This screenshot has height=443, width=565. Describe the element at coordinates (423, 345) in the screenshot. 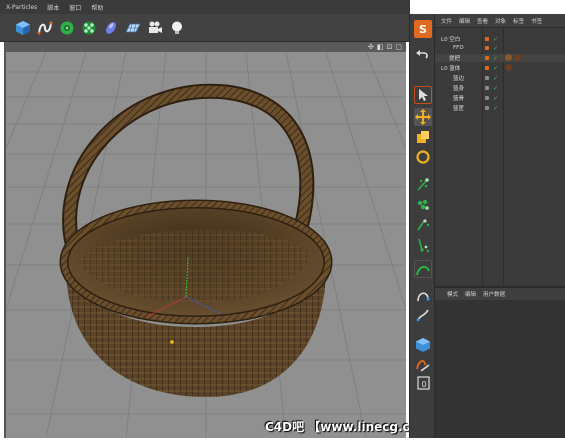

I see `object-mode-icon` at that location.